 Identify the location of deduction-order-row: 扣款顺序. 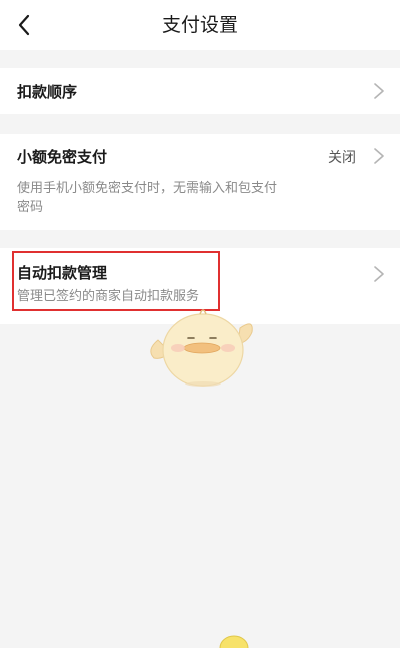
(200, 91).